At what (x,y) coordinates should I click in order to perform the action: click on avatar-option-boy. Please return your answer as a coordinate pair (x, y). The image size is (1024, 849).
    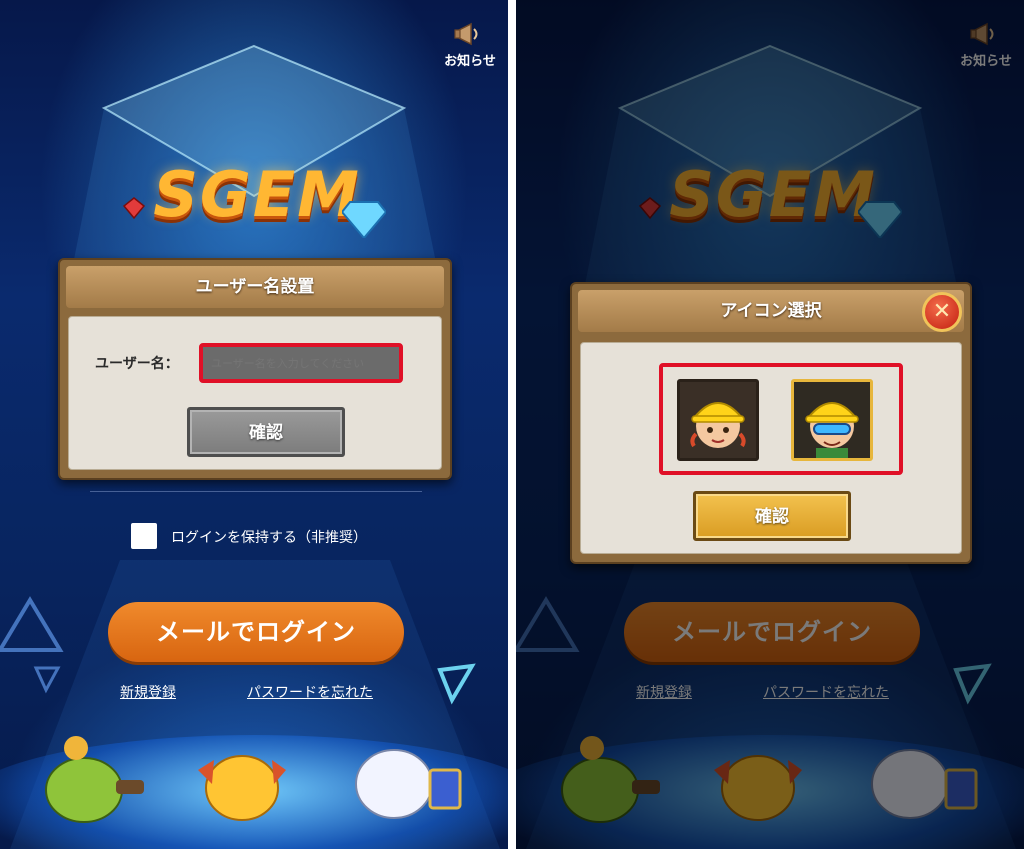
    Looking at the image, I should click on (832, 420).